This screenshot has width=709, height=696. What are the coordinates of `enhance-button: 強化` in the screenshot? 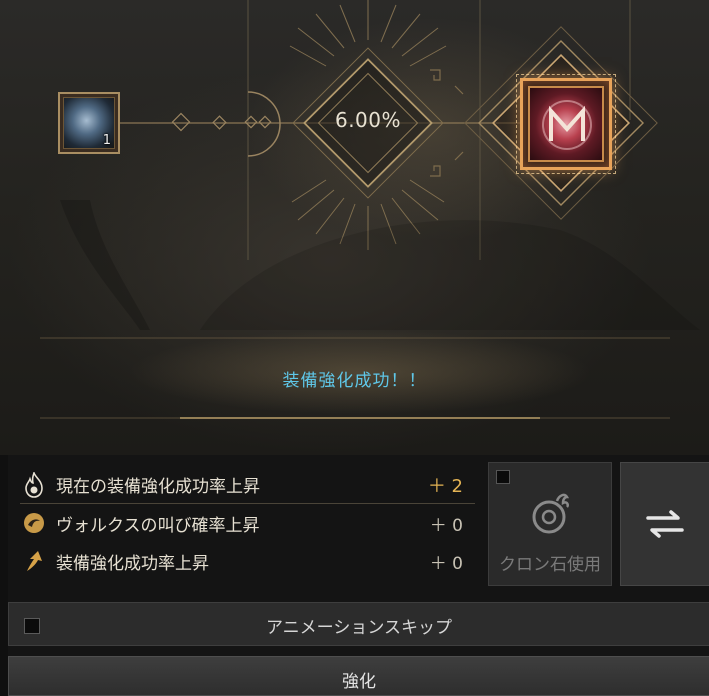 It's located at (358, 676).